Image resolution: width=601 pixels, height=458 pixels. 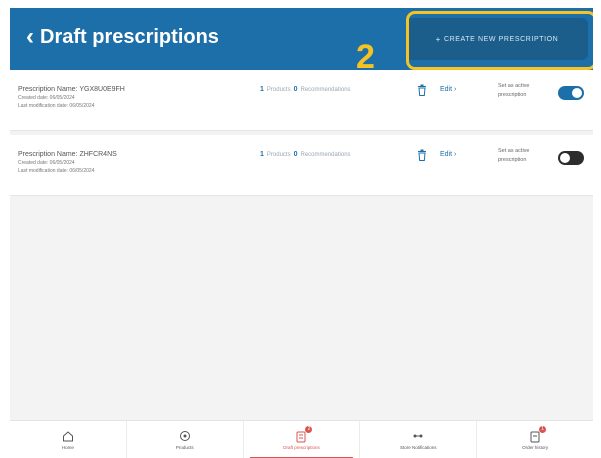 I want to click on create-new-prescription-button: + CREATE NEW PRESCRIPTION, so click(x=497, y=39).